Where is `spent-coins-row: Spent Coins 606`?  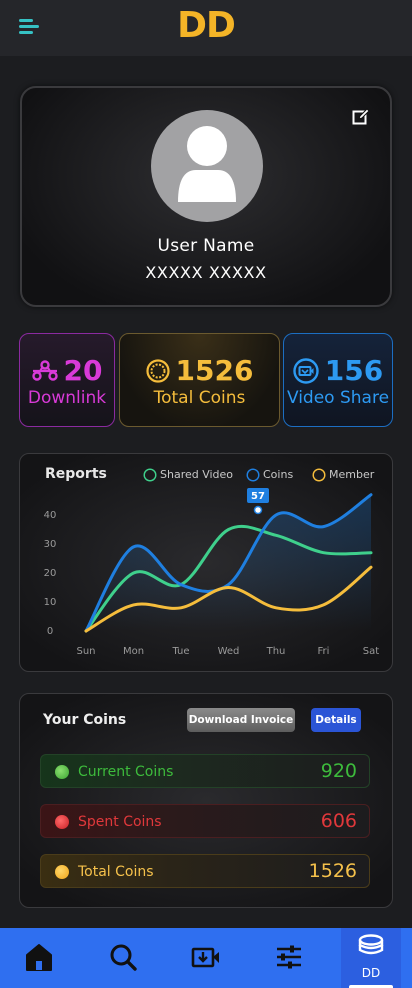 spent-coins-row: Spent Coins 606 is located at coordinates (205, 821).